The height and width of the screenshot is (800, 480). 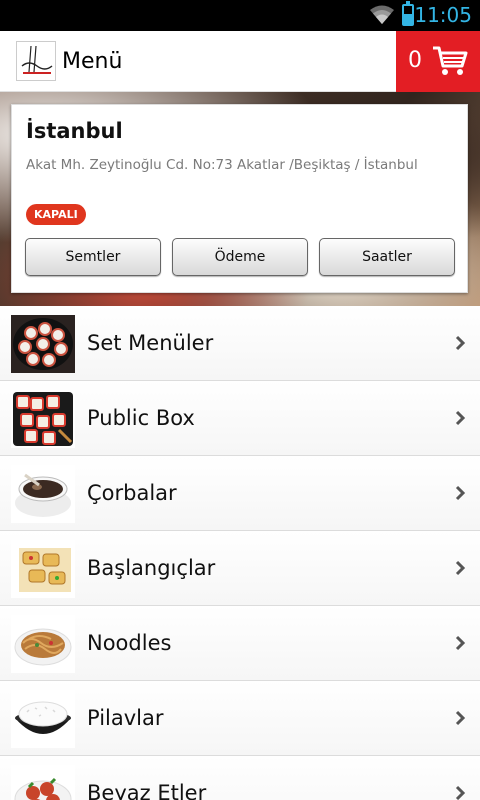 I want to click on list-item-label: Set Menüler, so click(x=150, y=343).